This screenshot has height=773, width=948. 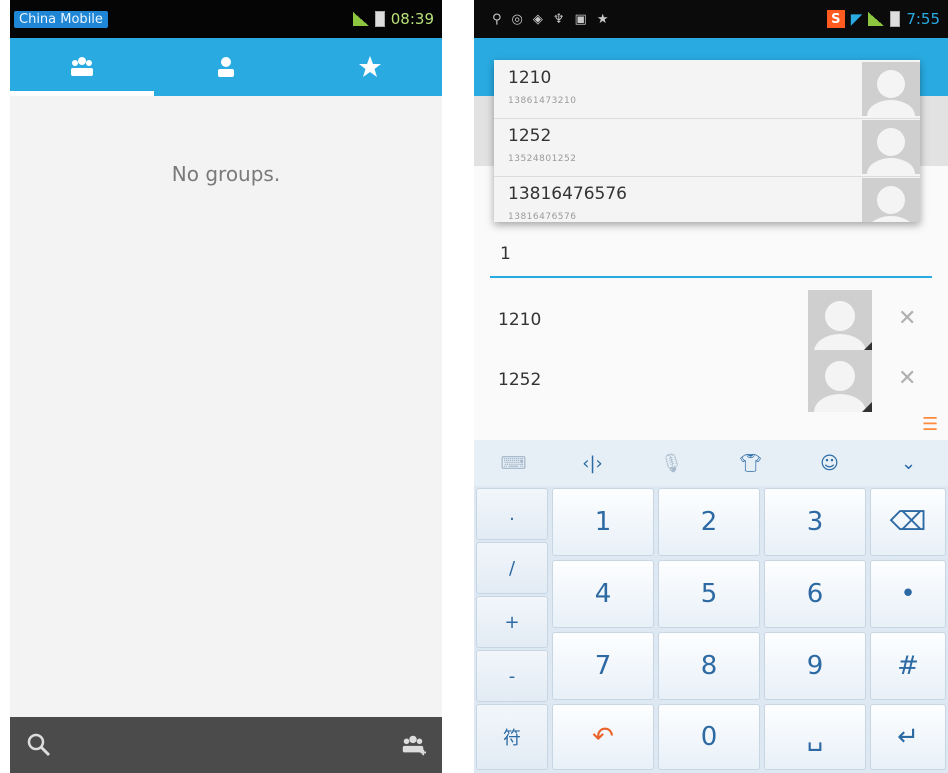 What do you see at coordinates (908, 463) in the screenshot?
I see `collapse-keyboard-icon: ⌄` at bounding box center [908, 463].